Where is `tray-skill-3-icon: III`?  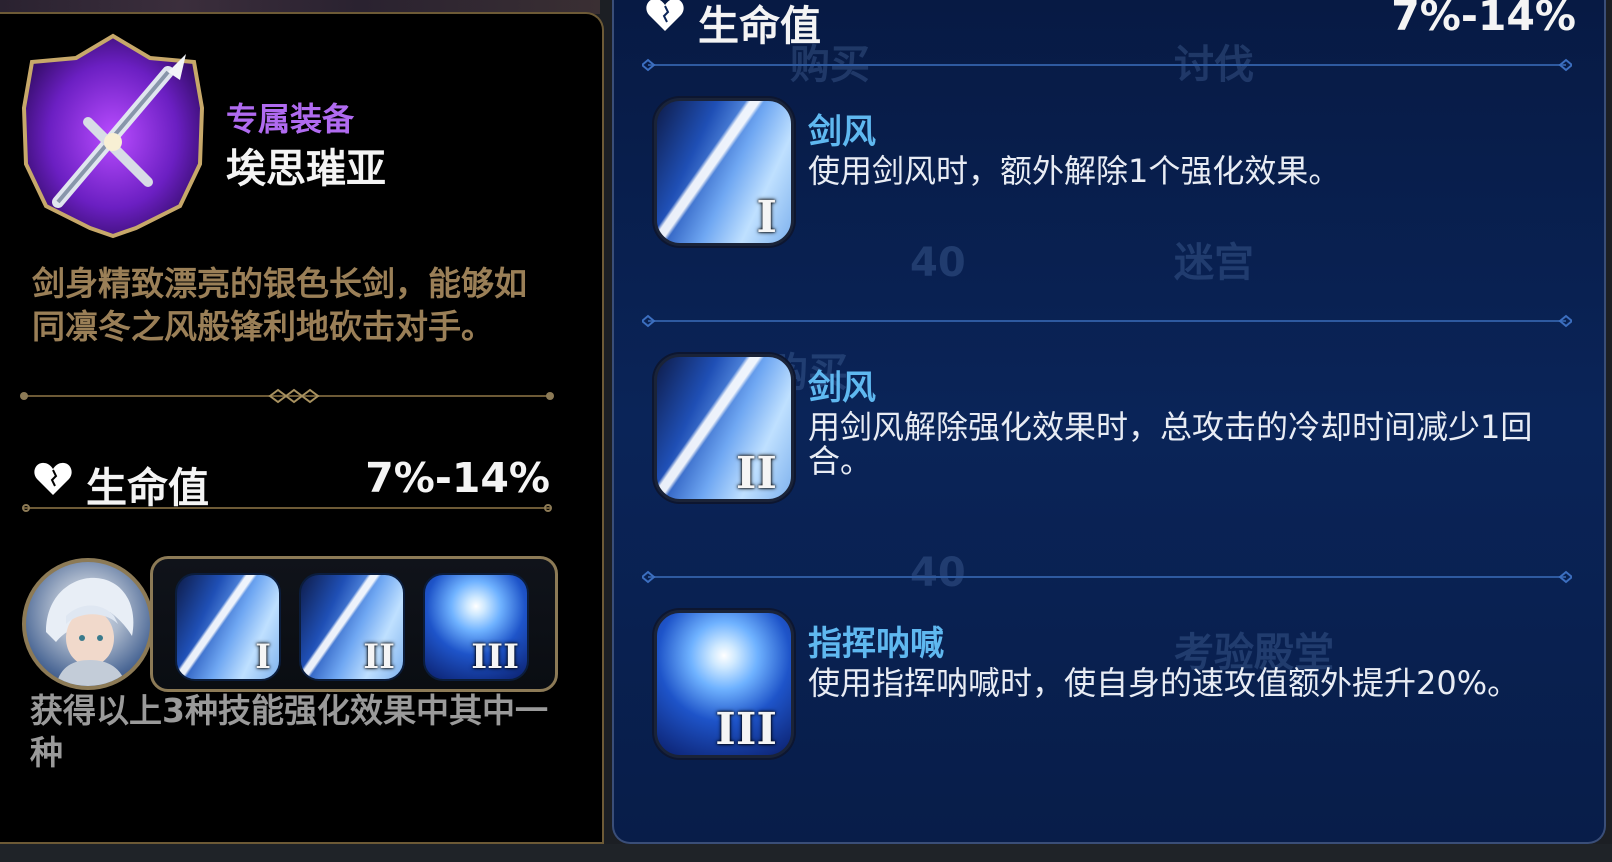
tray-skill-3-icon: III is located at coordinates (476, 627).